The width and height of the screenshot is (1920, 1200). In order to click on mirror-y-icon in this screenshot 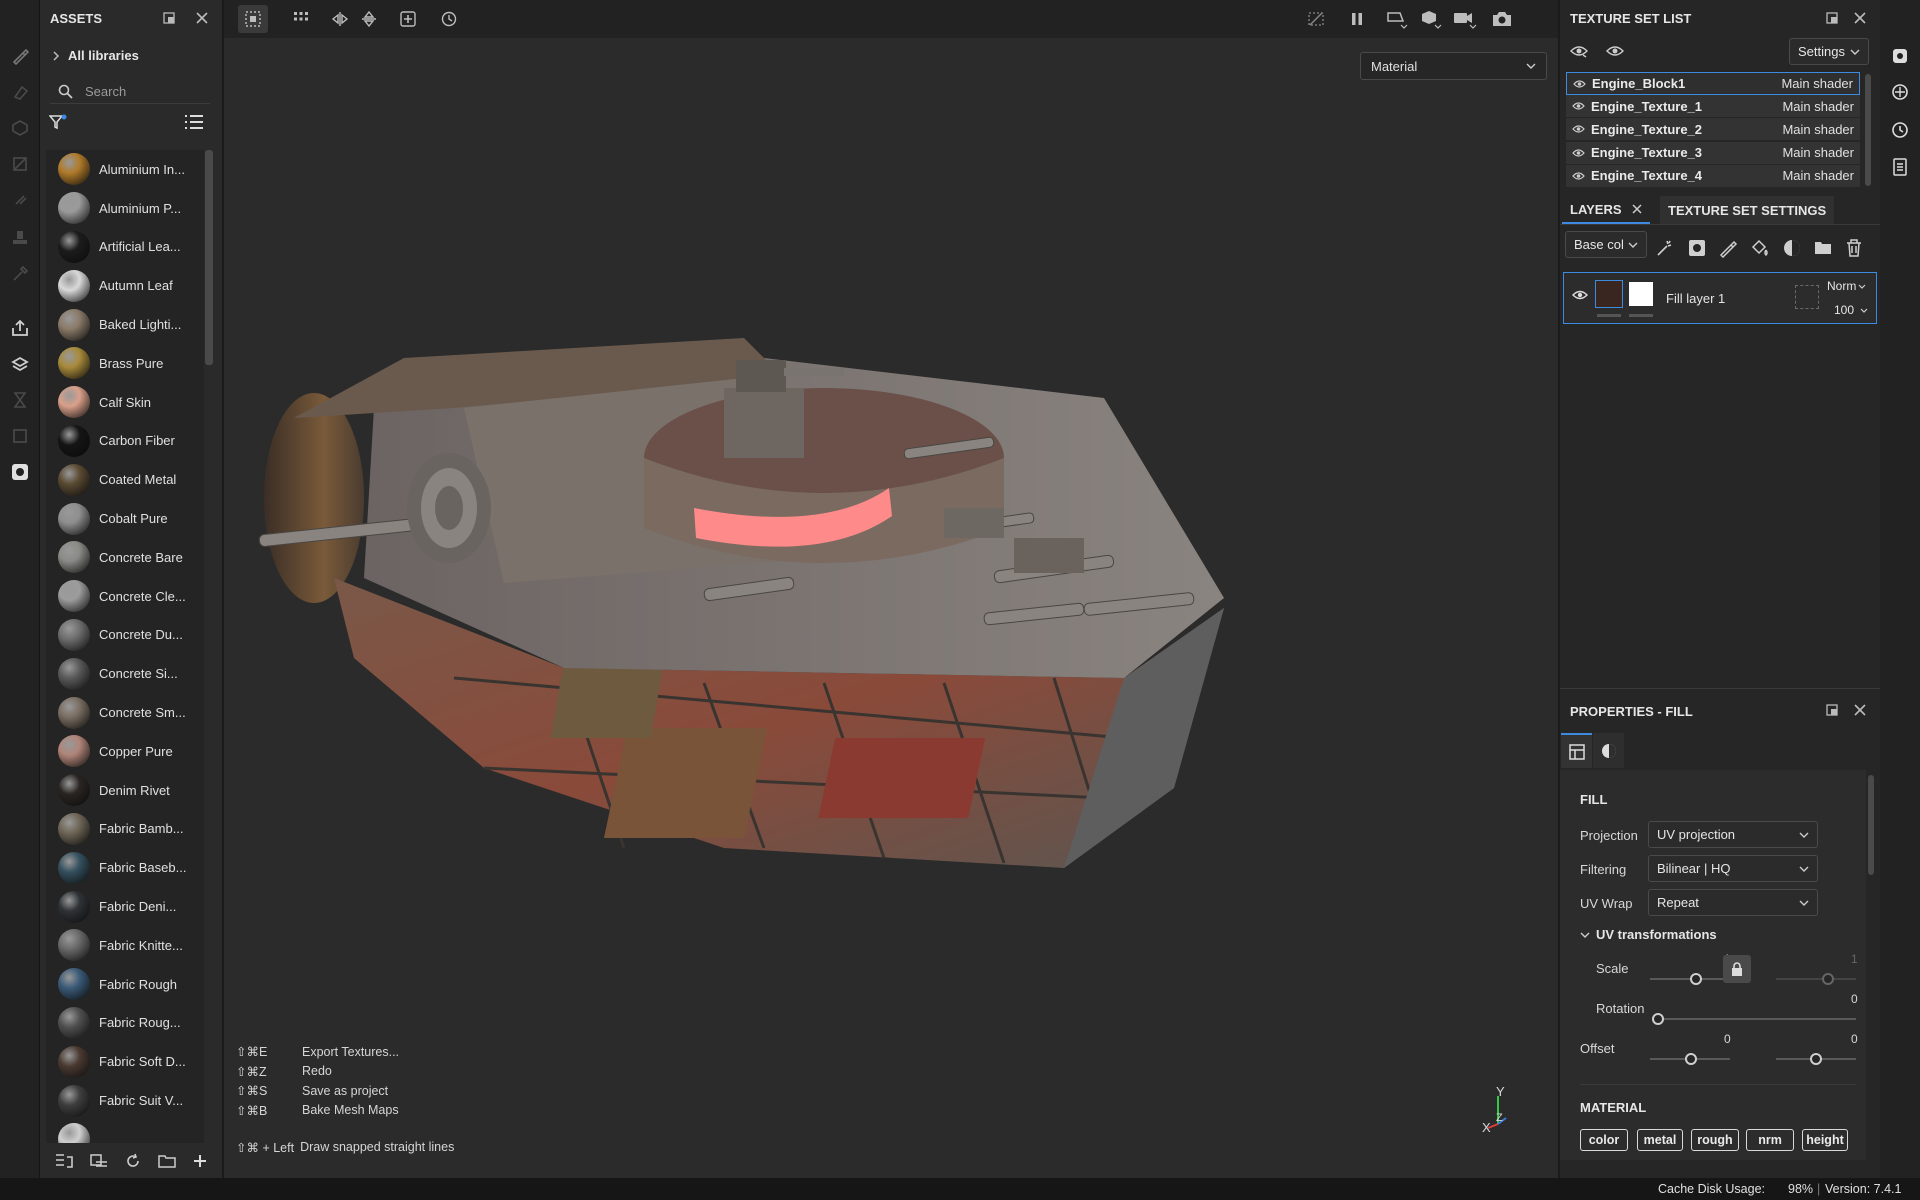, I will do `click(369, 19)`.